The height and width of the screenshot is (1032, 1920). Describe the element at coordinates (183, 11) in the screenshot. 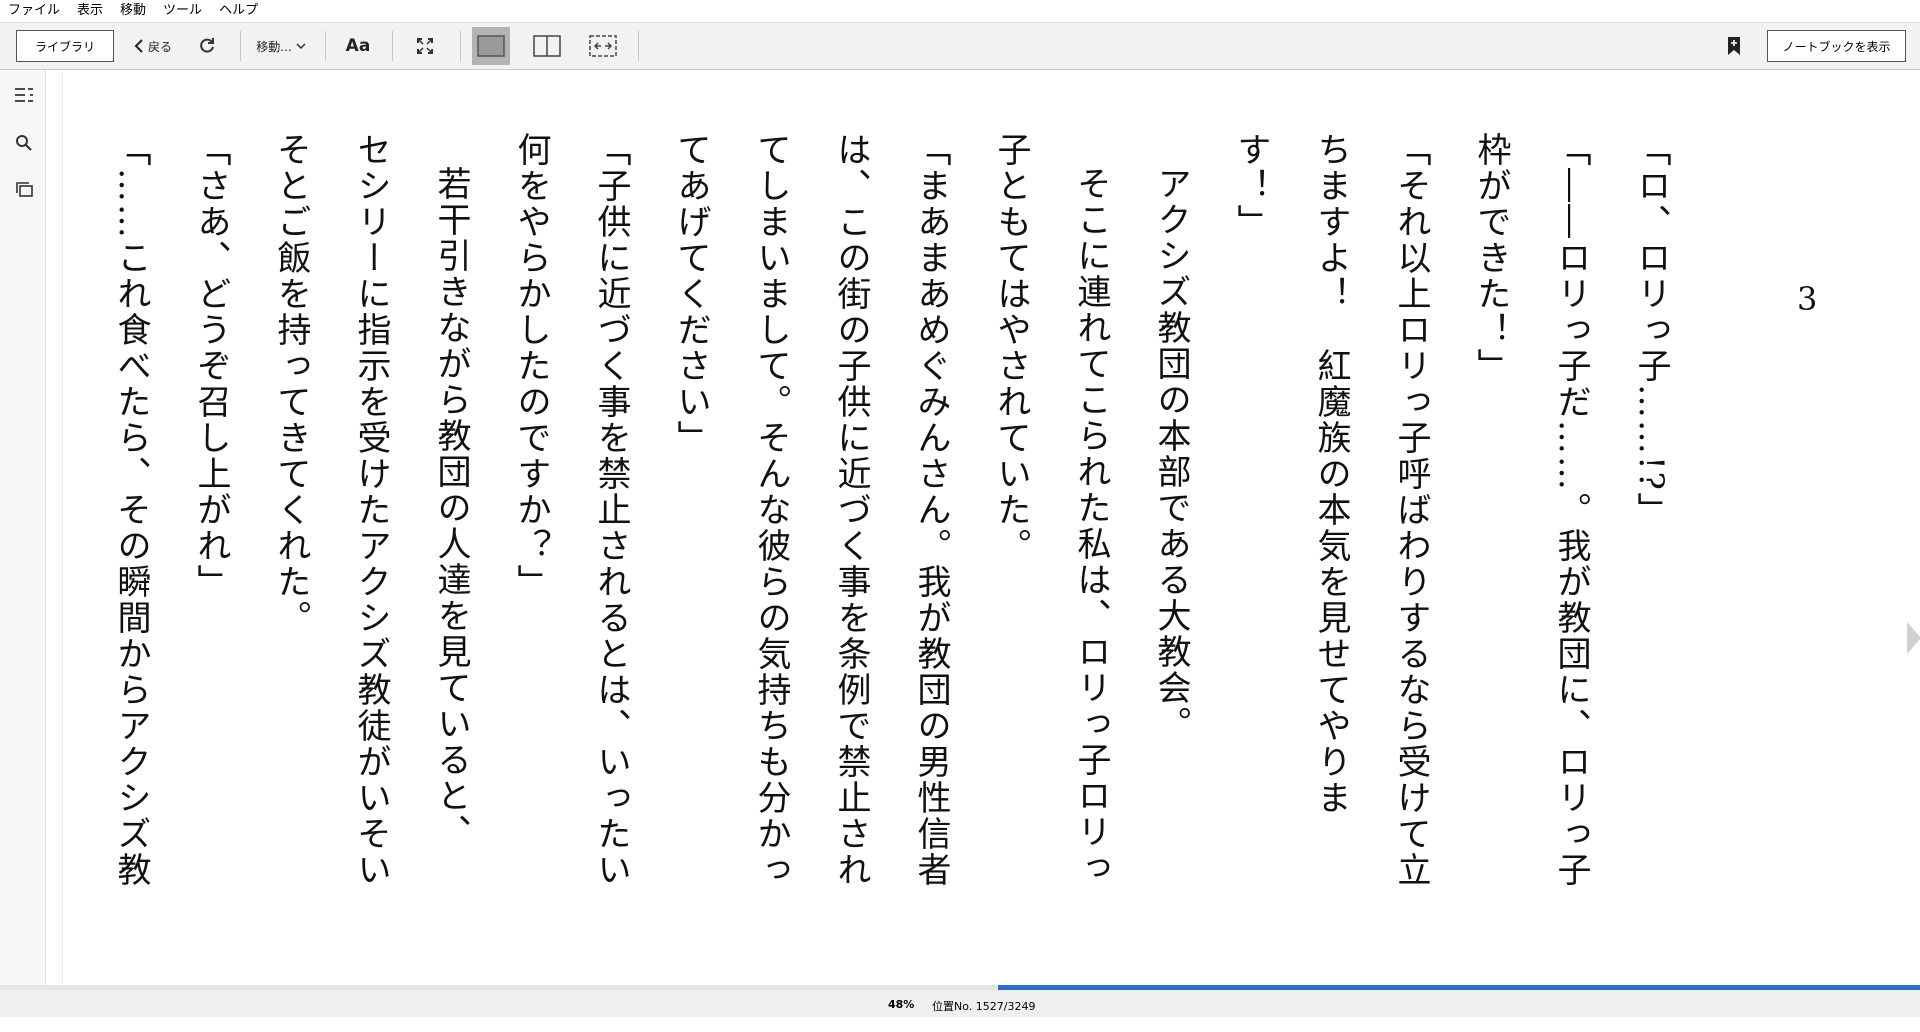

I see `menu-tools: ツール` at that location.